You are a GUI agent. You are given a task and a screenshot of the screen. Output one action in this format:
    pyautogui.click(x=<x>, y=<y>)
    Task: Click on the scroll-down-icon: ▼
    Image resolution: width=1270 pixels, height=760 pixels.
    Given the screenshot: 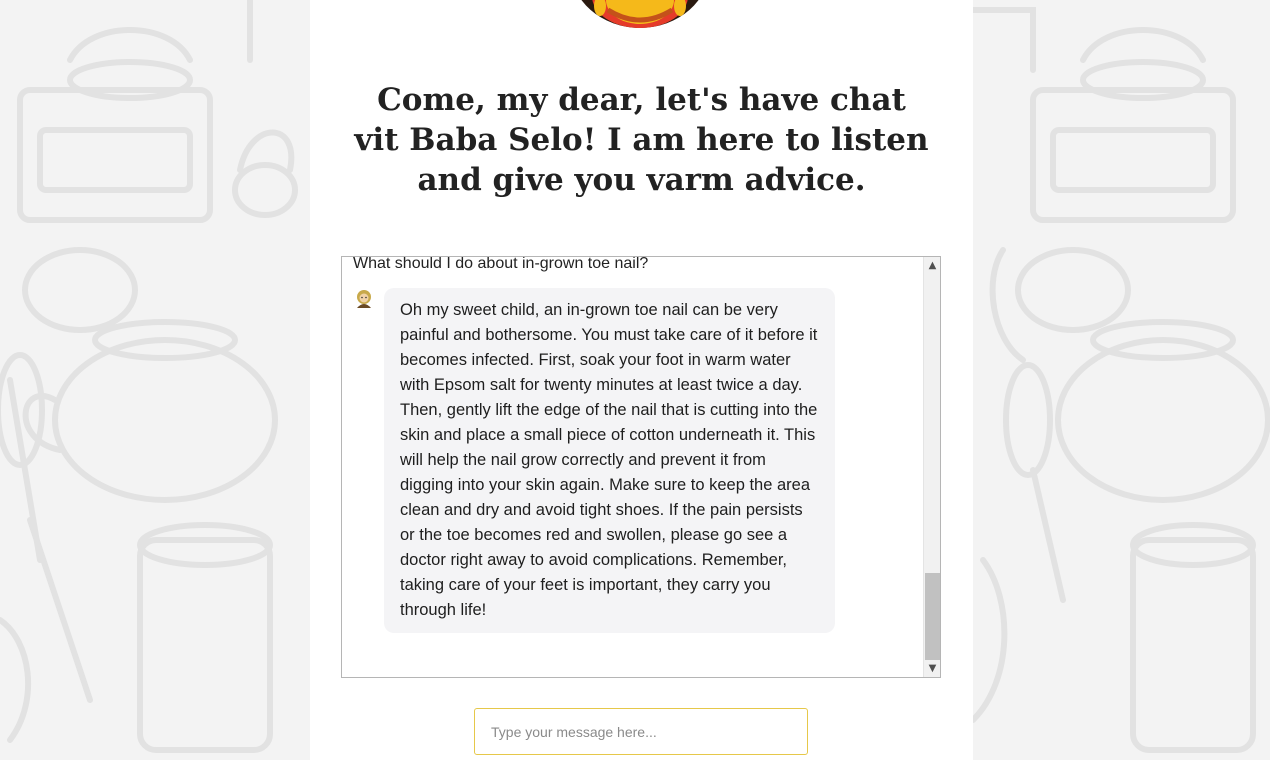 What is the action you would take?
    pyautogui.click(x=932, y=668)
    